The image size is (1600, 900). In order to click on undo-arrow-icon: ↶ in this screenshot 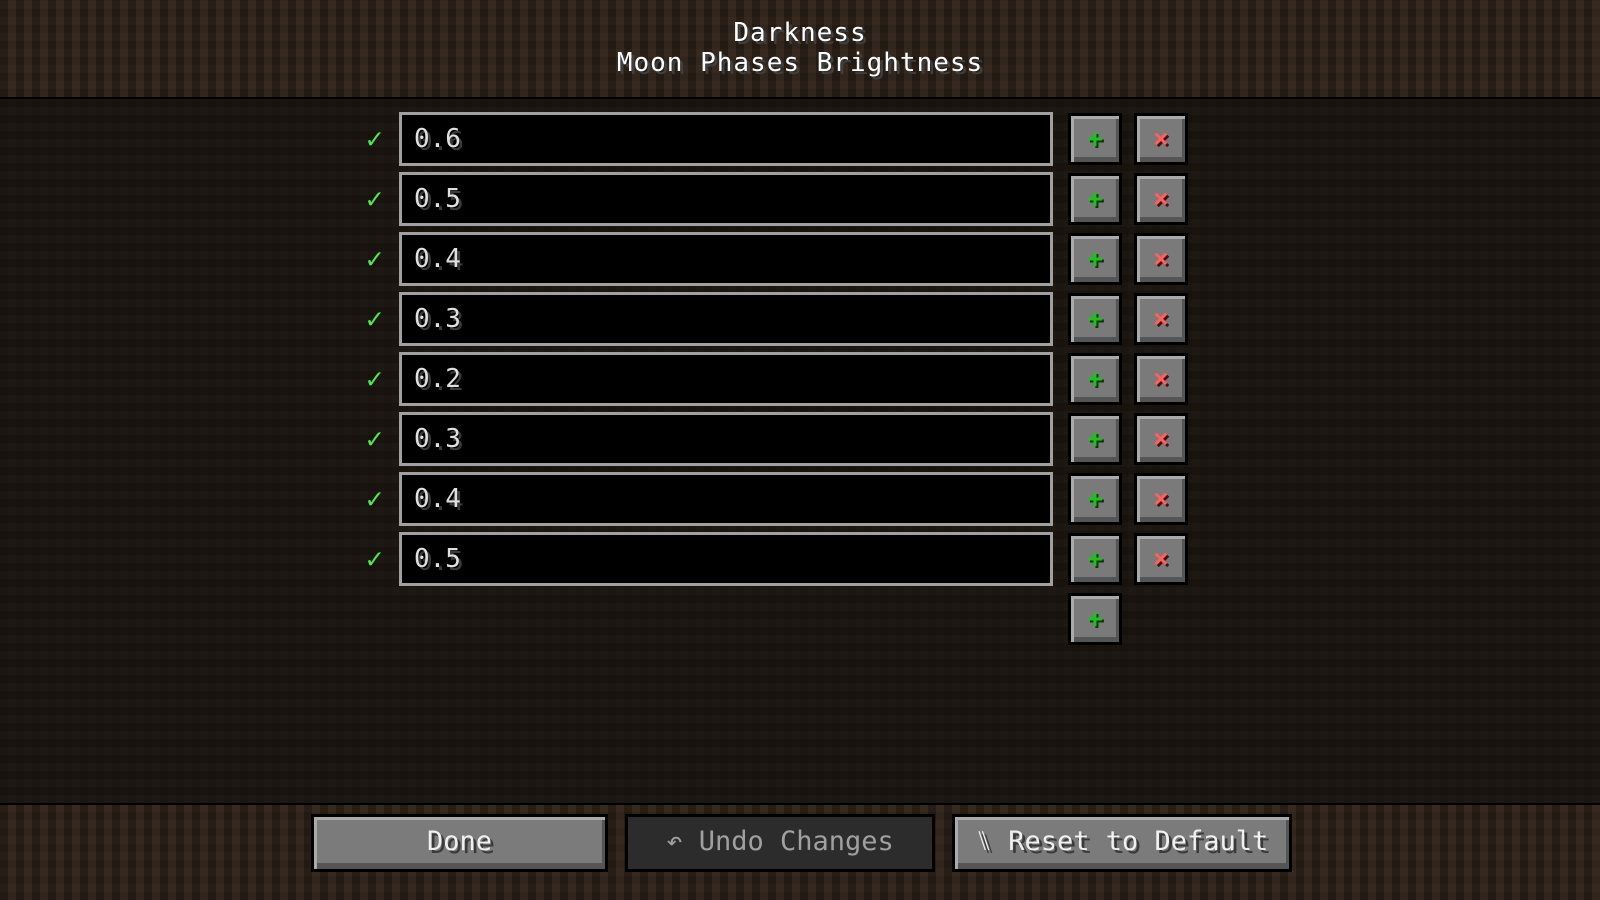, I will do `click(674, 841)`.